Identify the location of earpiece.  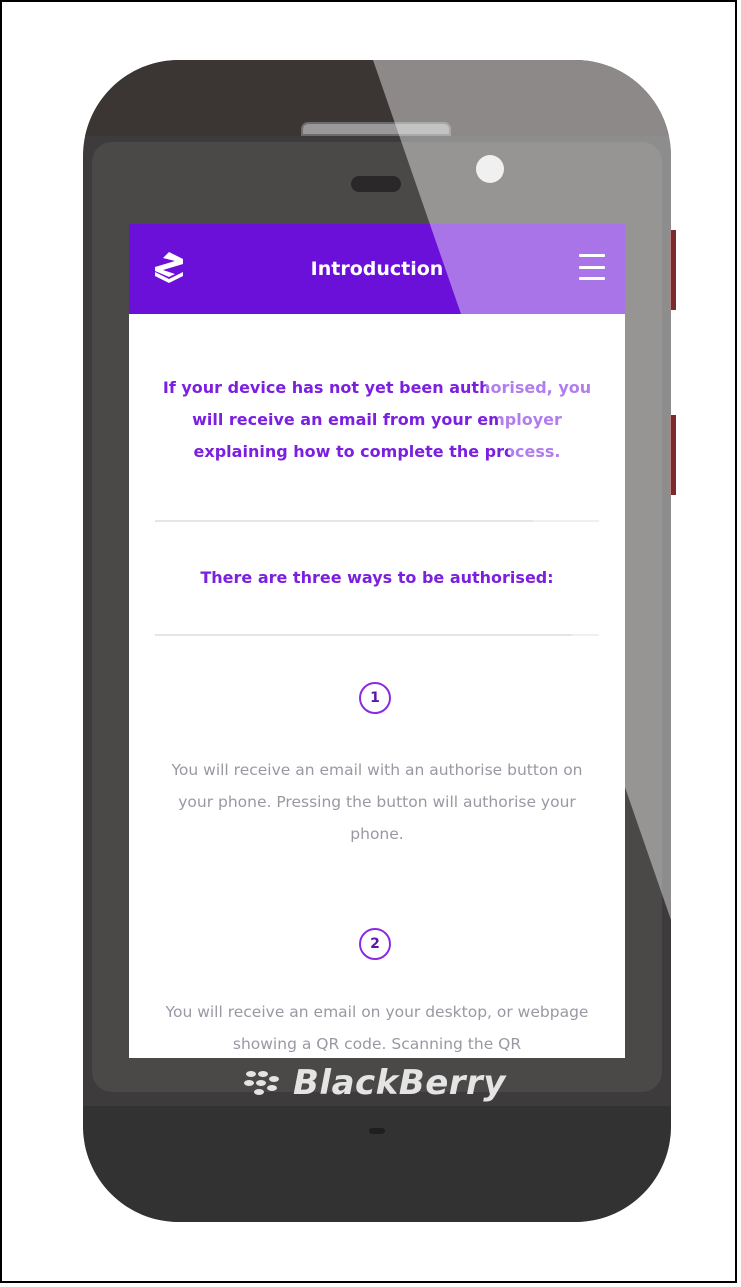
(376, 184).